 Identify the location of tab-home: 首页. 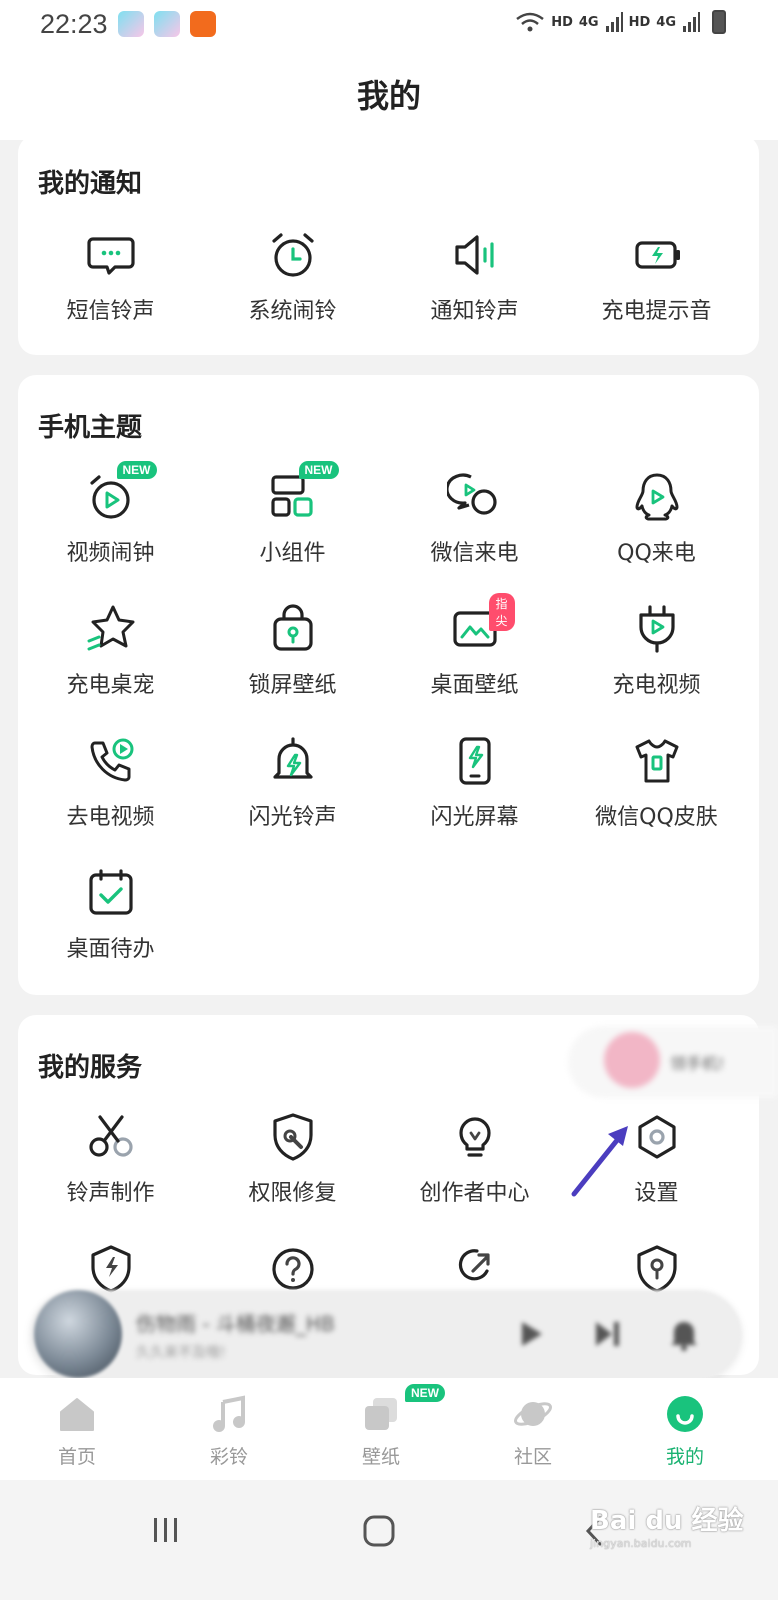
(77, 1431).